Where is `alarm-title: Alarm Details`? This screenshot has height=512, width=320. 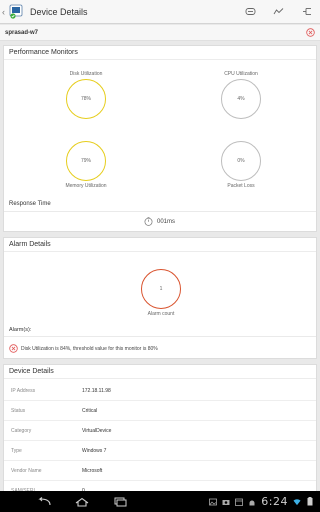
alarm-title: Alarm Details is located at coordinates (160, 245).